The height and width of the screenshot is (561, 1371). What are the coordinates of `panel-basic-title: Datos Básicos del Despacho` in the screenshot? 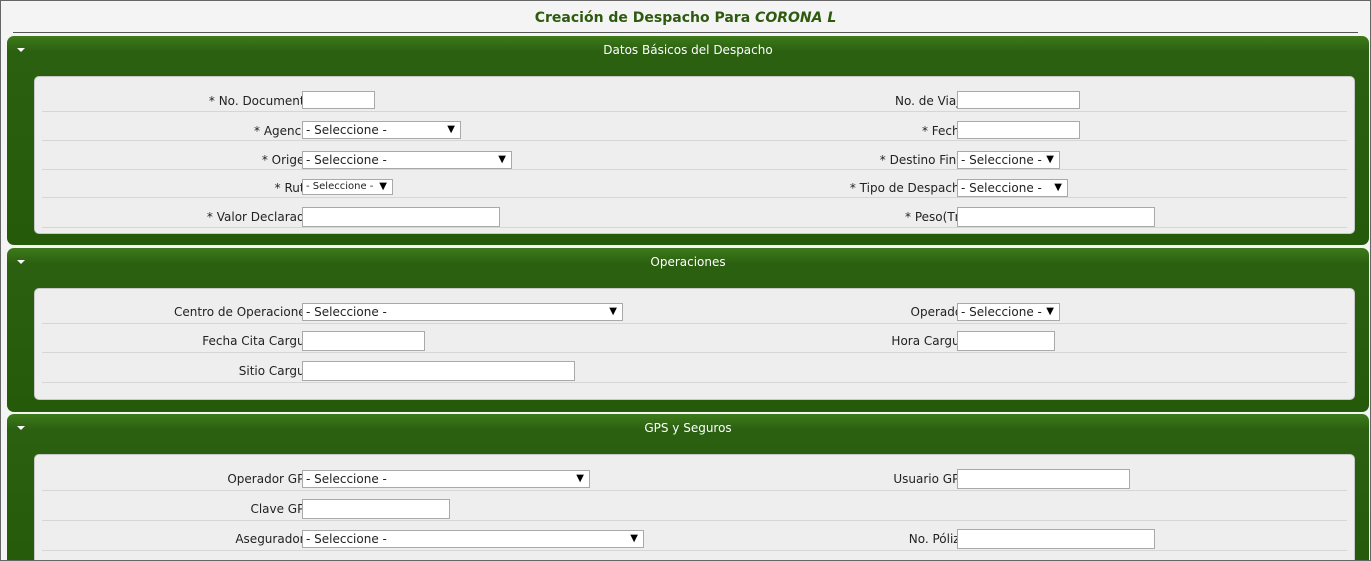 It's located at (688, 50).